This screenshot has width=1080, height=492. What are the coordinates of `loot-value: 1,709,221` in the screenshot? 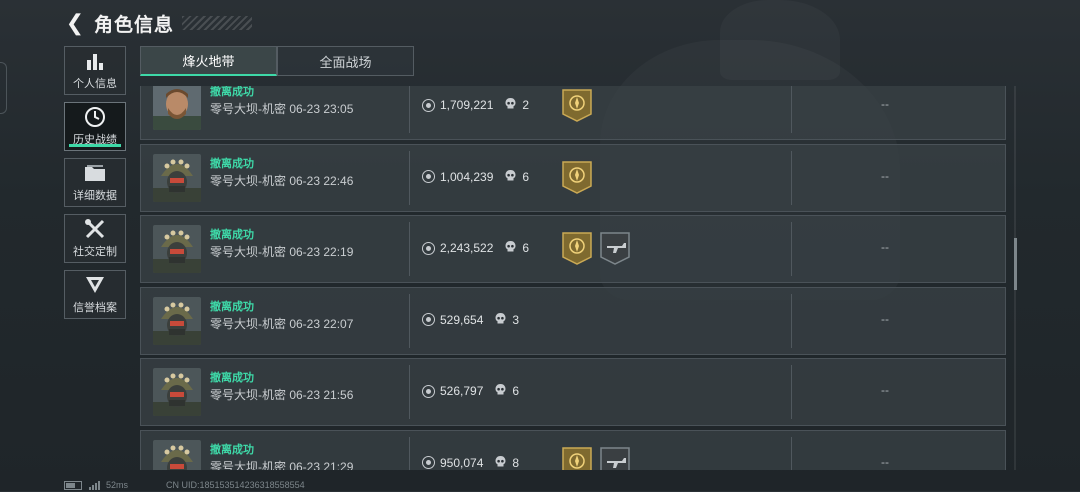 It's located at (467, 105).